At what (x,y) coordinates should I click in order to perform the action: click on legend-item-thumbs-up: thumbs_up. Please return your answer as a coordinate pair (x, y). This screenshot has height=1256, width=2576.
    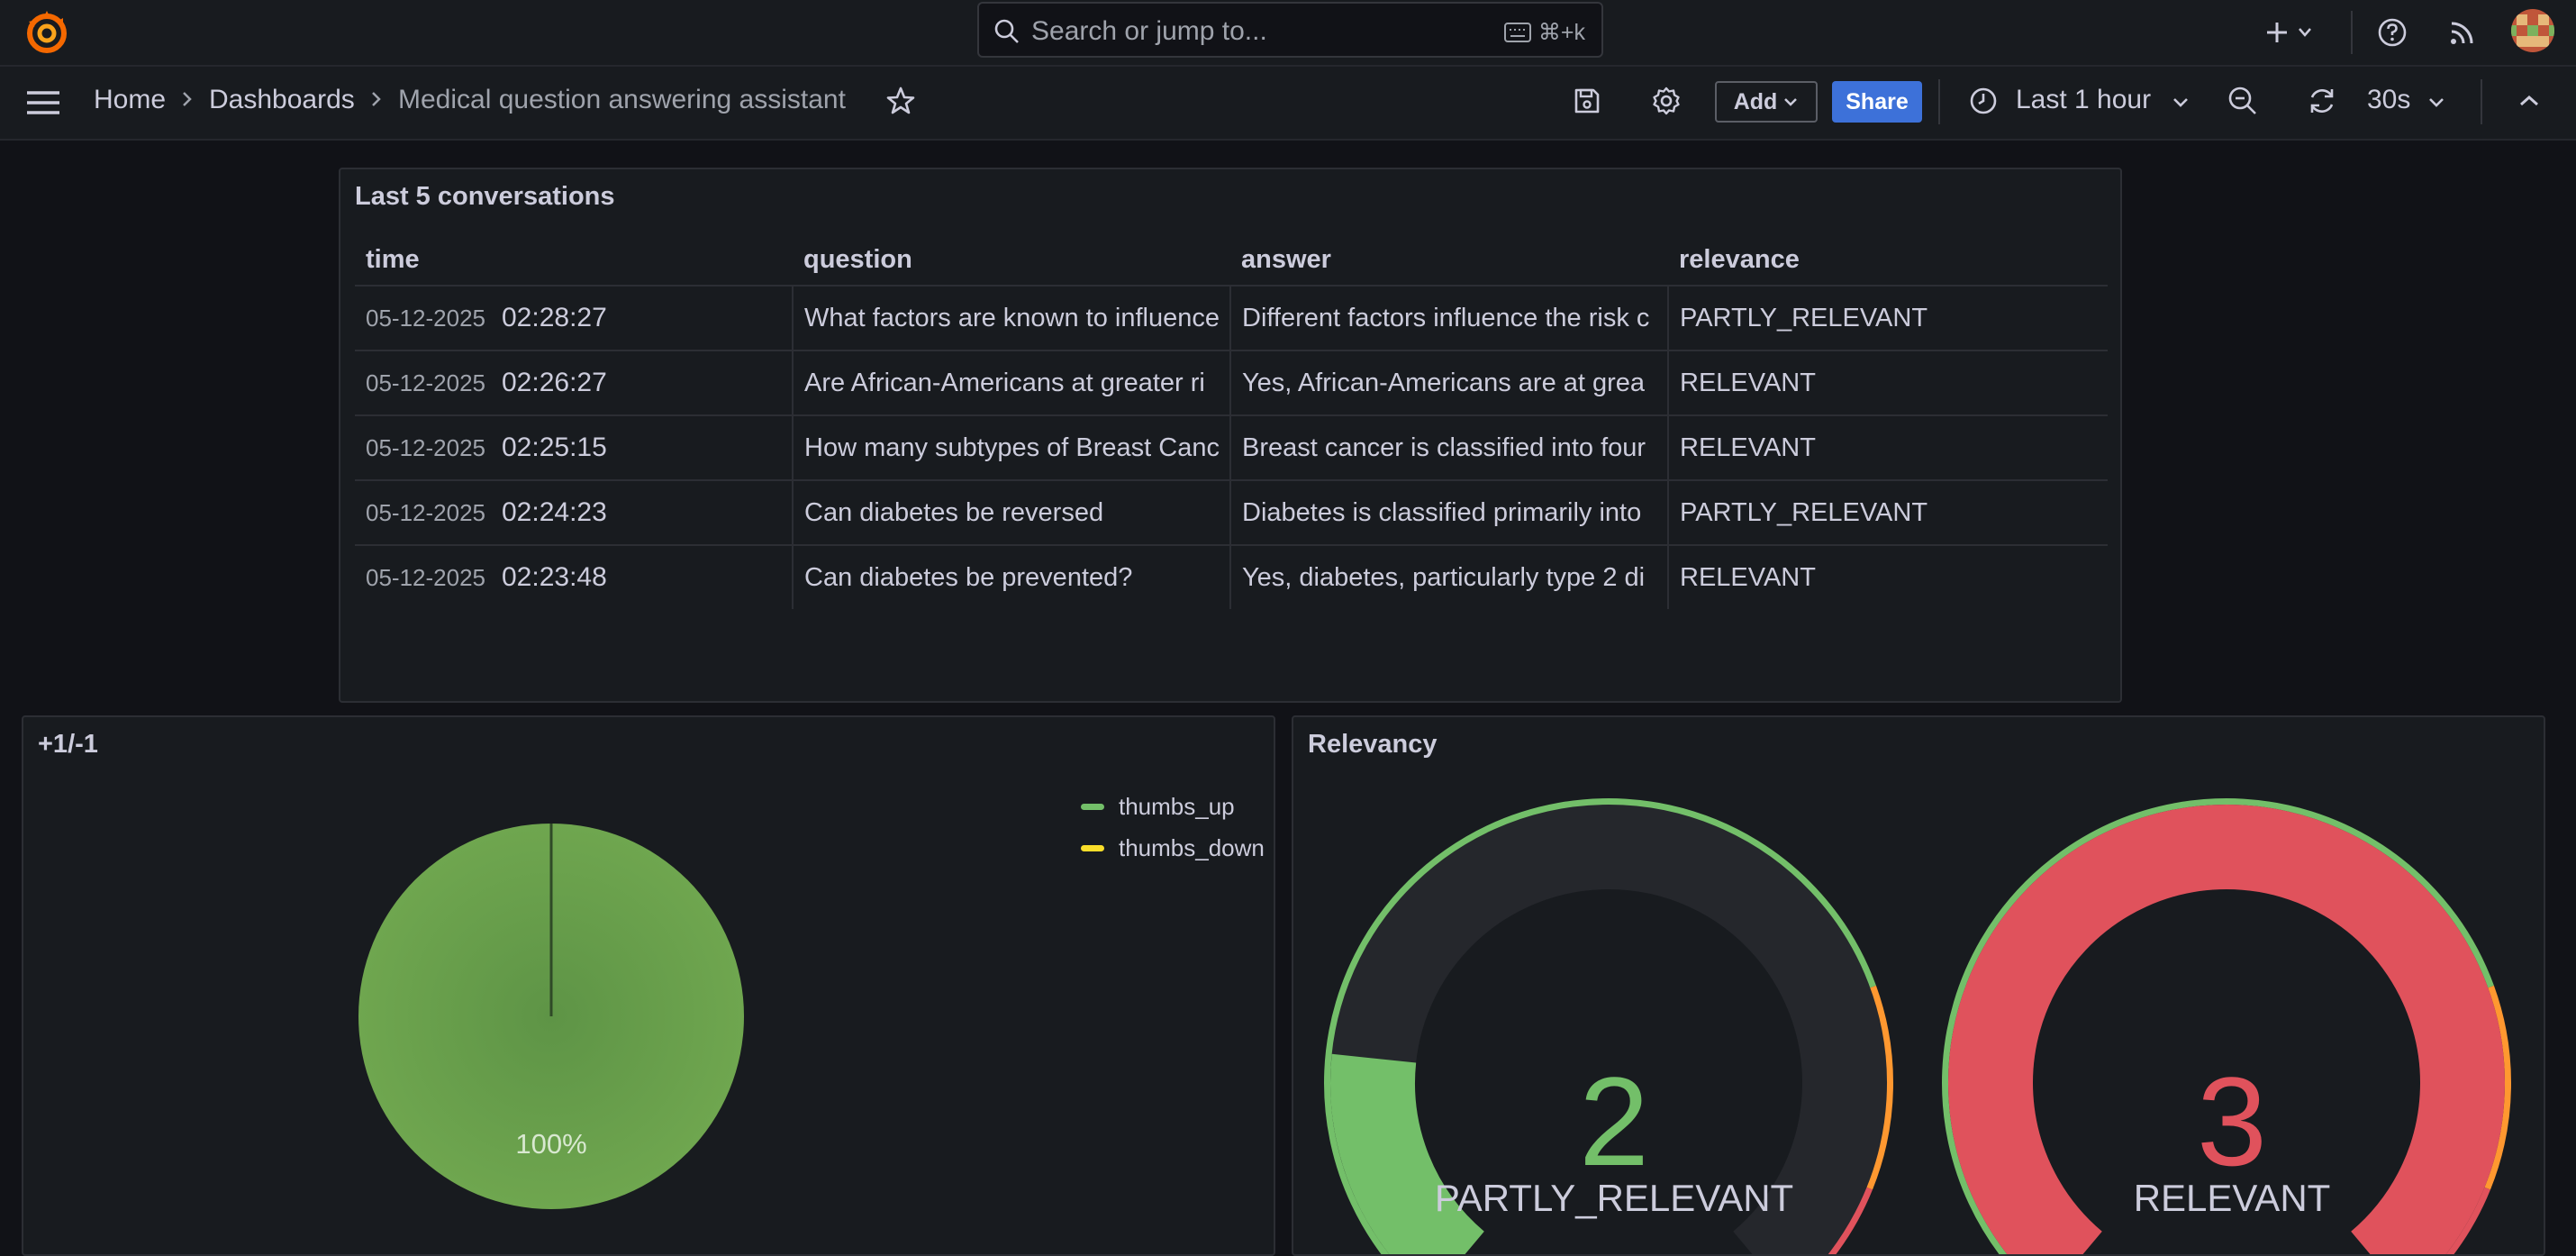
    Looking at the image, I should click on (1158, 807).